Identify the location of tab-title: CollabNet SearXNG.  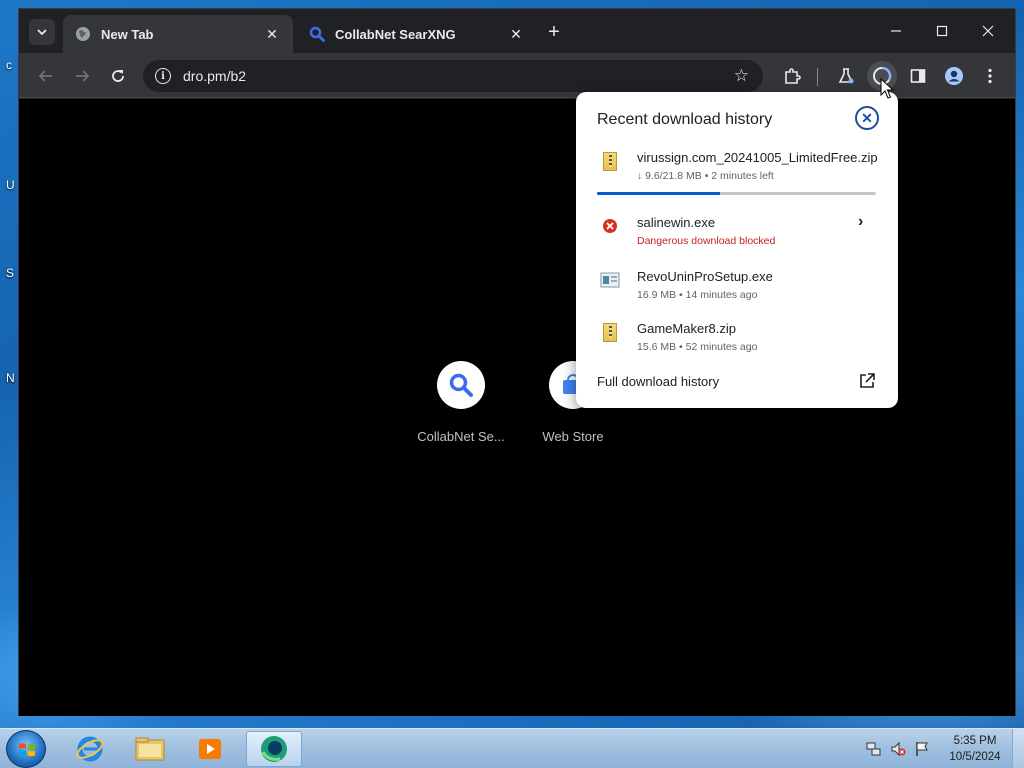
(395, 34).